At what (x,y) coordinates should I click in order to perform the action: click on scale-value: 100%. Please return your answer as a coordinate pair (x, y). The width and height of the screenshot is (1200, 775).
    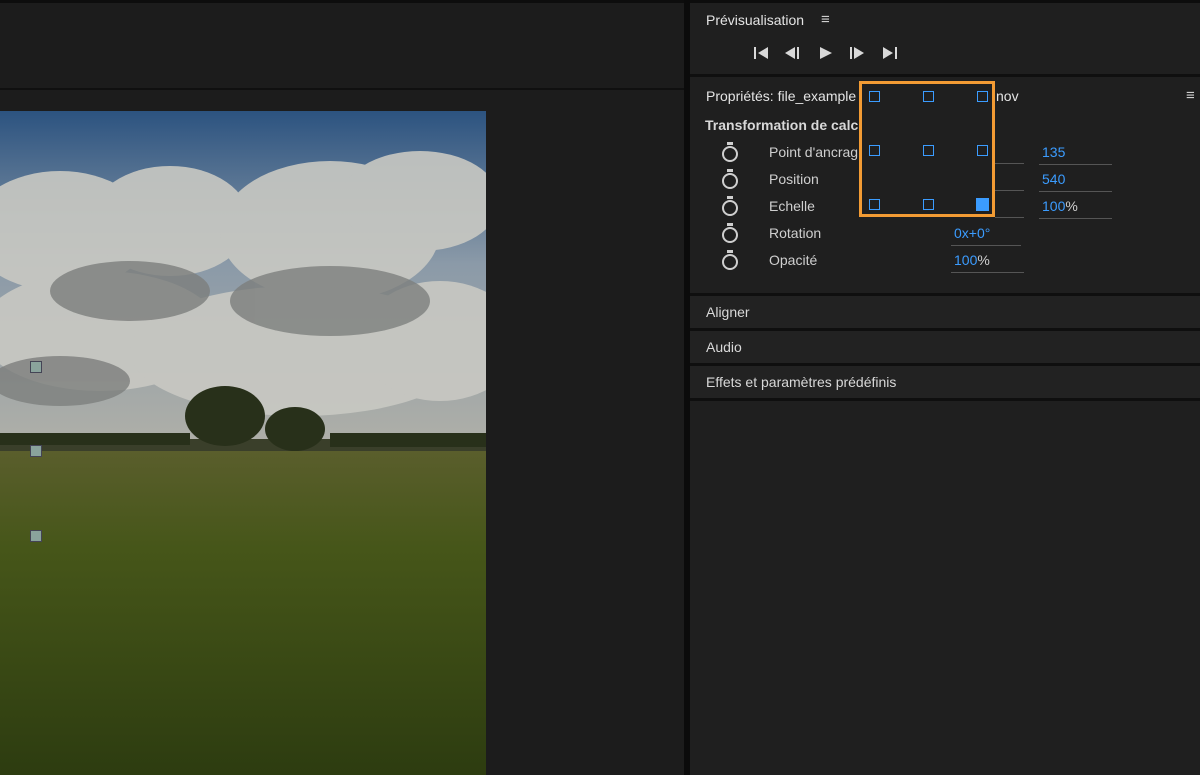
    Looking at the image, I should click on (1075, 207).